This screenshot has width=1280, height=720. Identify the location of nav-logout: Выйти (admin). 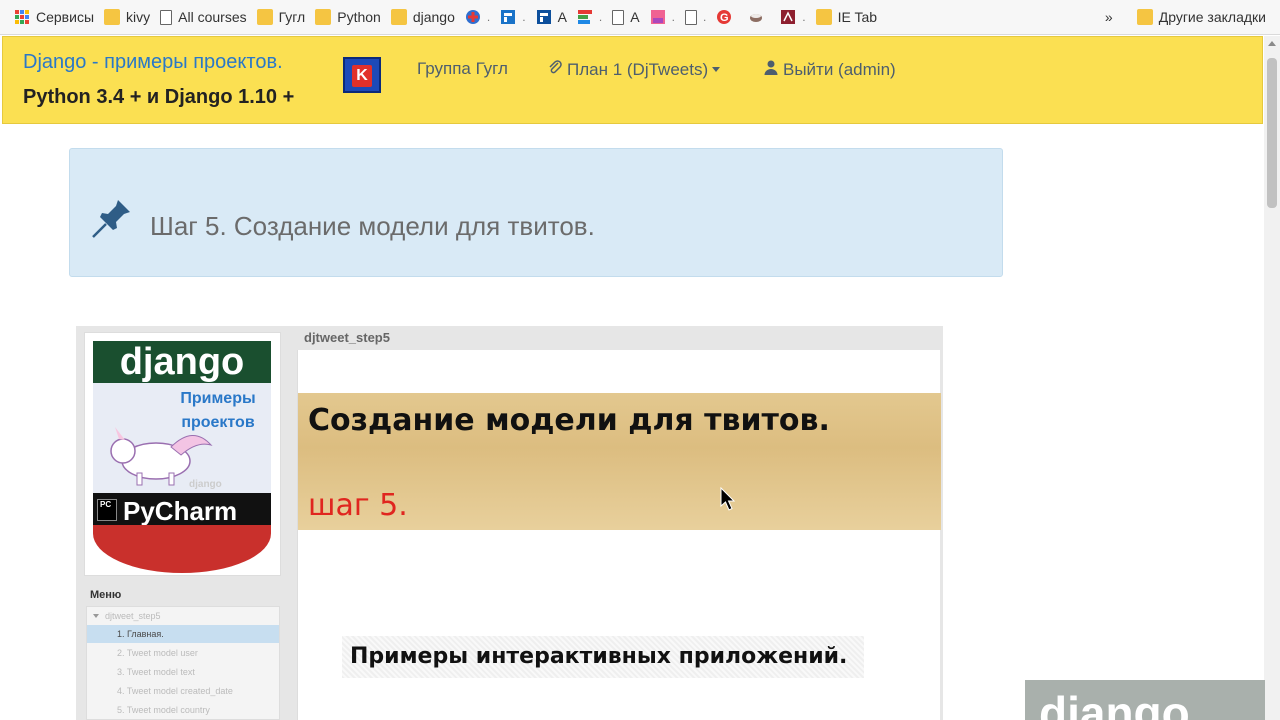
(829, 69).